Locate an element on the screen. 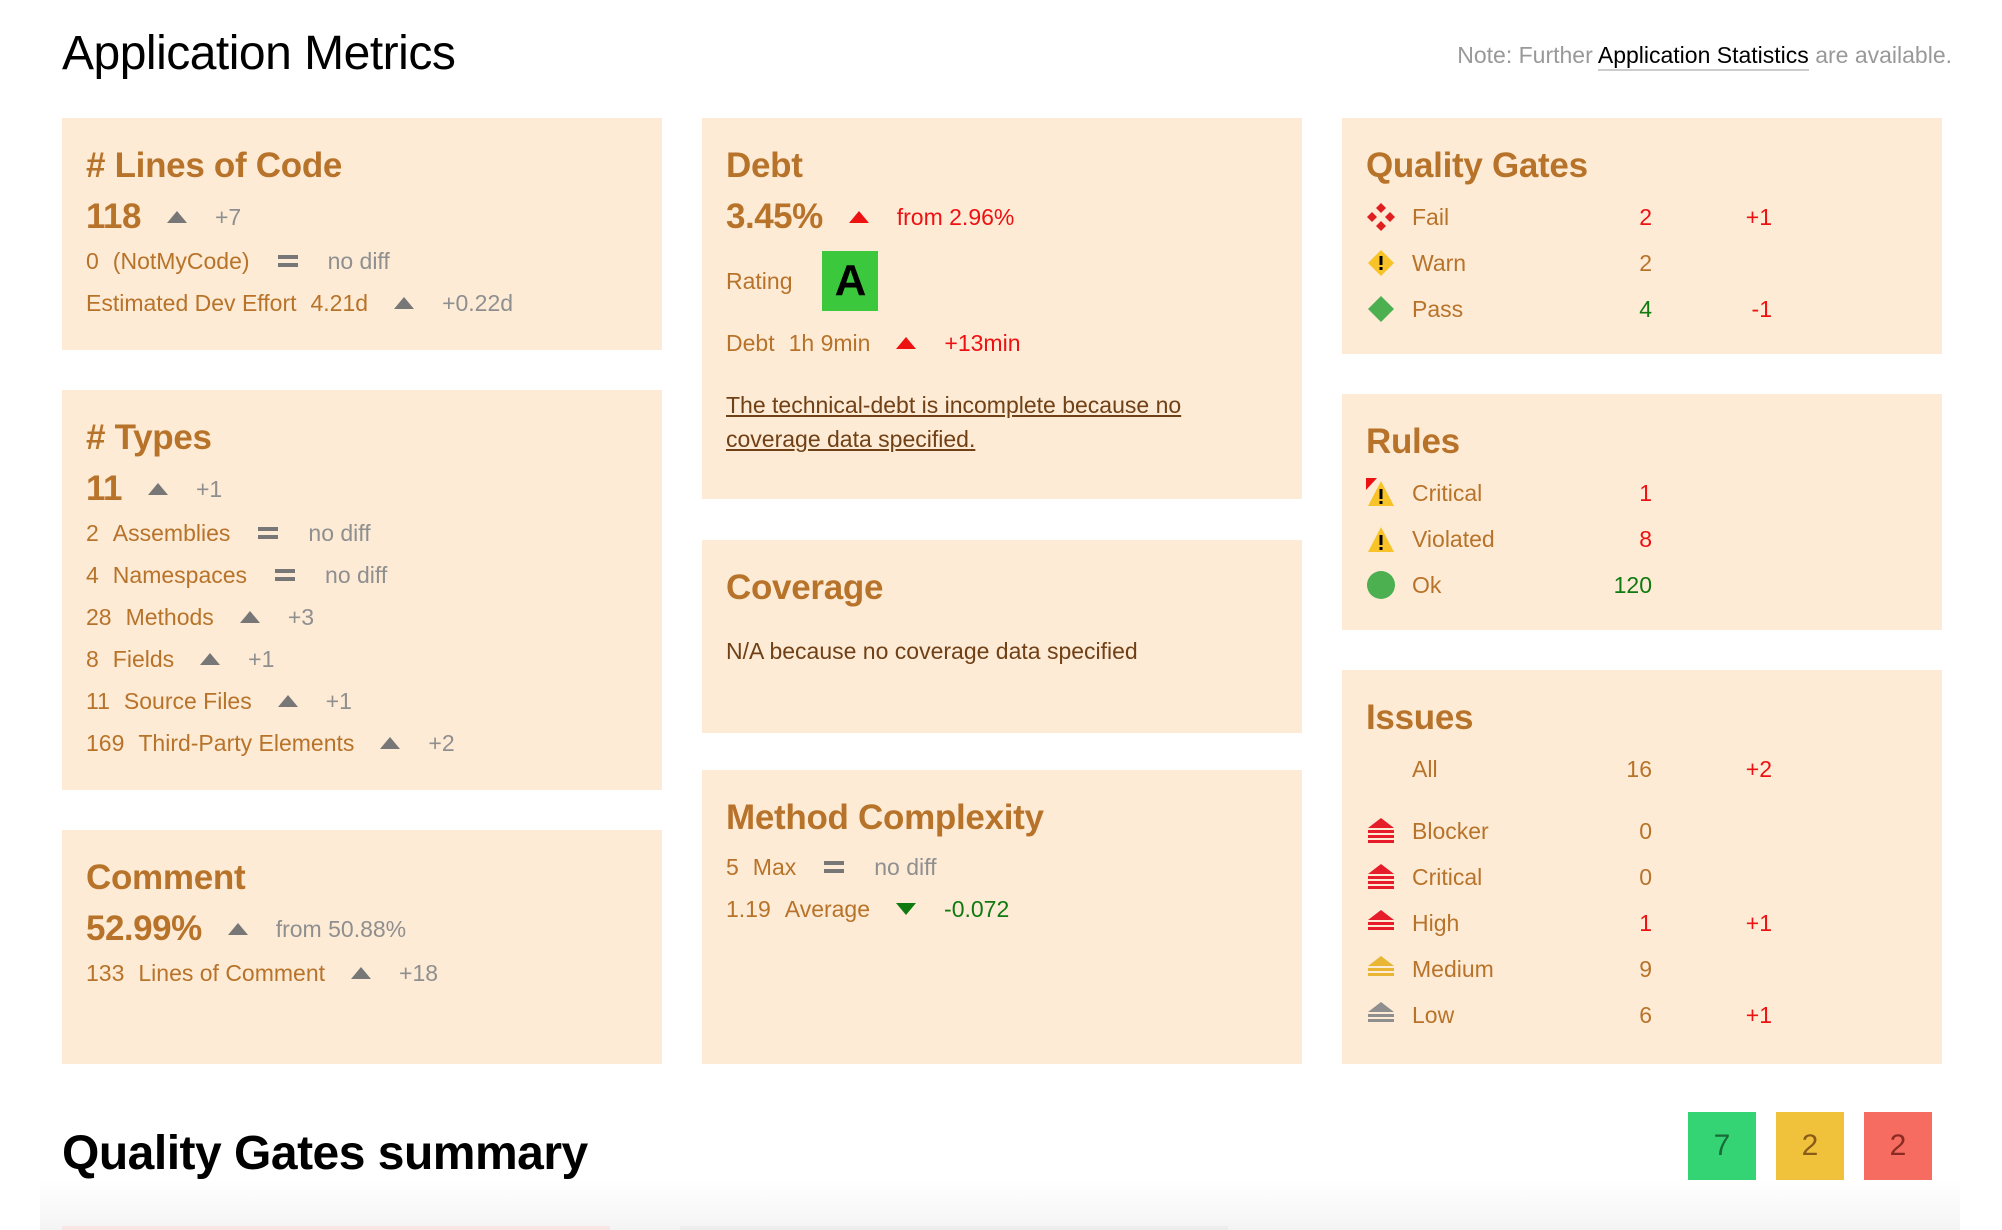 This screenshot has height=1230, width=2002. issues-rows: Blocker 0 Critical 0 High 1 +1 Medium 9 Low 6 +1 is located at coordinates (1642, 923).